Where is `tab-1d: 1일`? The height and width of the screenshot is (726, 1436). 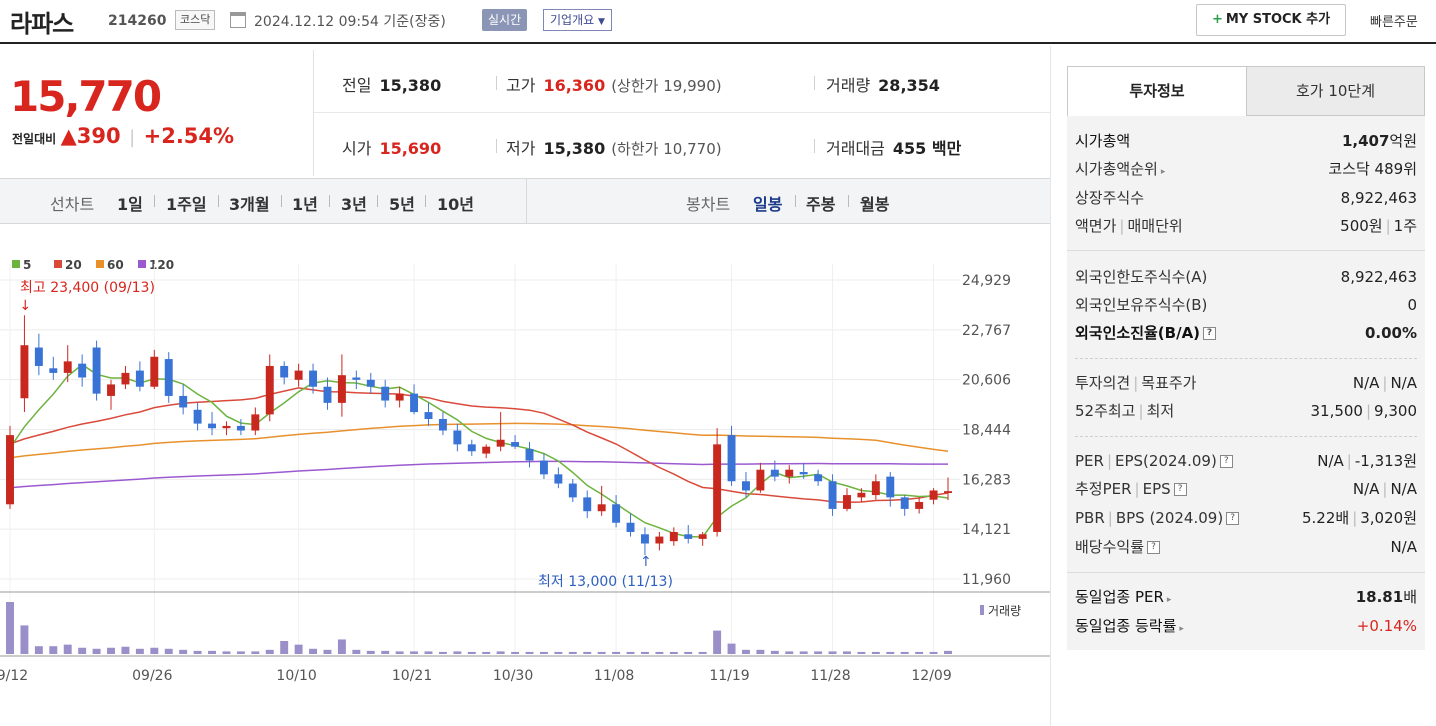 tab-1d: 1일 is located at coordinates (130, 203).